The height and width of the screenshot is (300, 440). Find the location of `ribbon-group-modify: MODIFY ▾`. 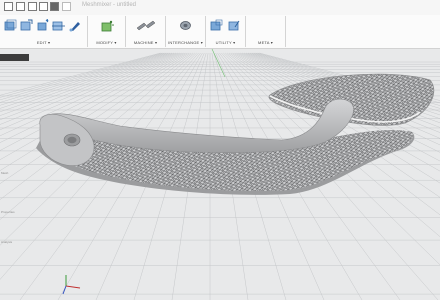

ribbon-group-modify: MODIFY ▾ is located at coordinates (107, 31).